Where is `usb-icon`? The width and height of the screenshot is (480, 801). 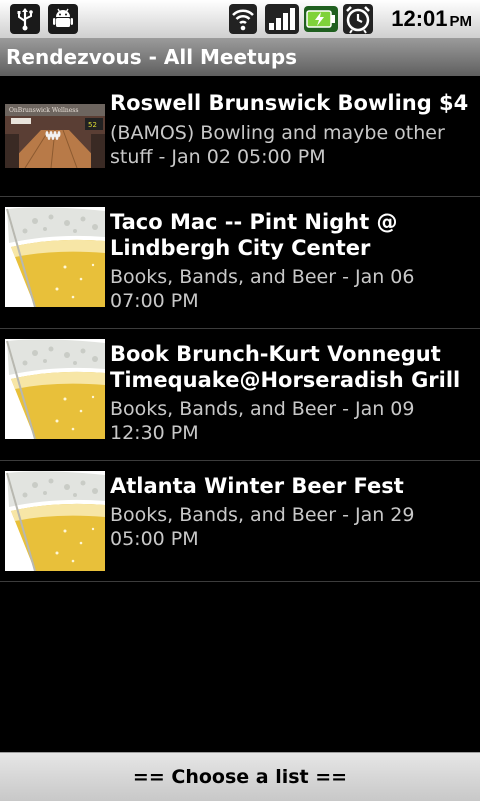 usb-icon is located at coordinates (25, 19).